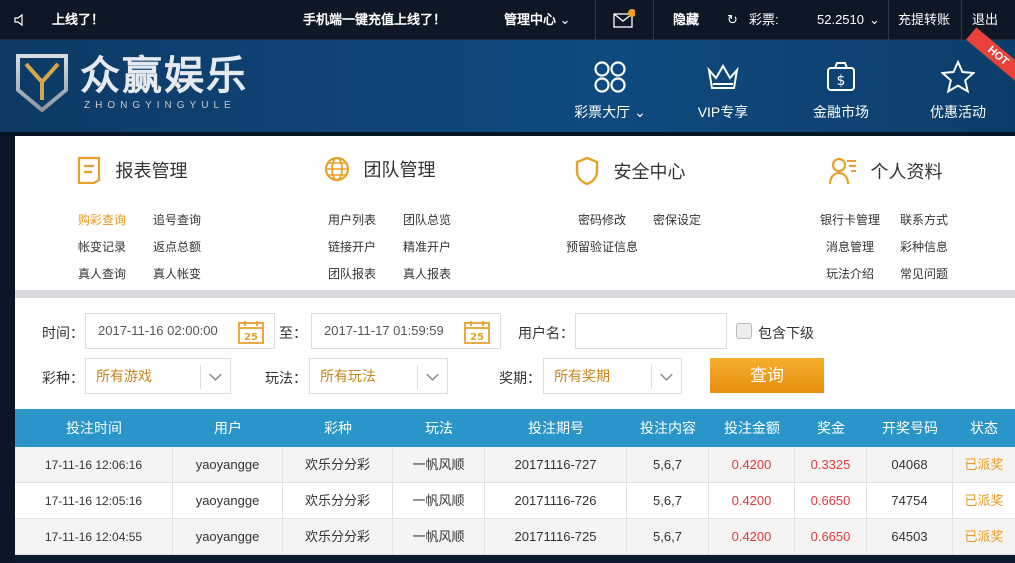 Image resolution: width=1015 pixels, height=563 pixels. Describe the element at coordinates (546, 333) in the screenshot. I see `username-label: 用户名：` at that location.